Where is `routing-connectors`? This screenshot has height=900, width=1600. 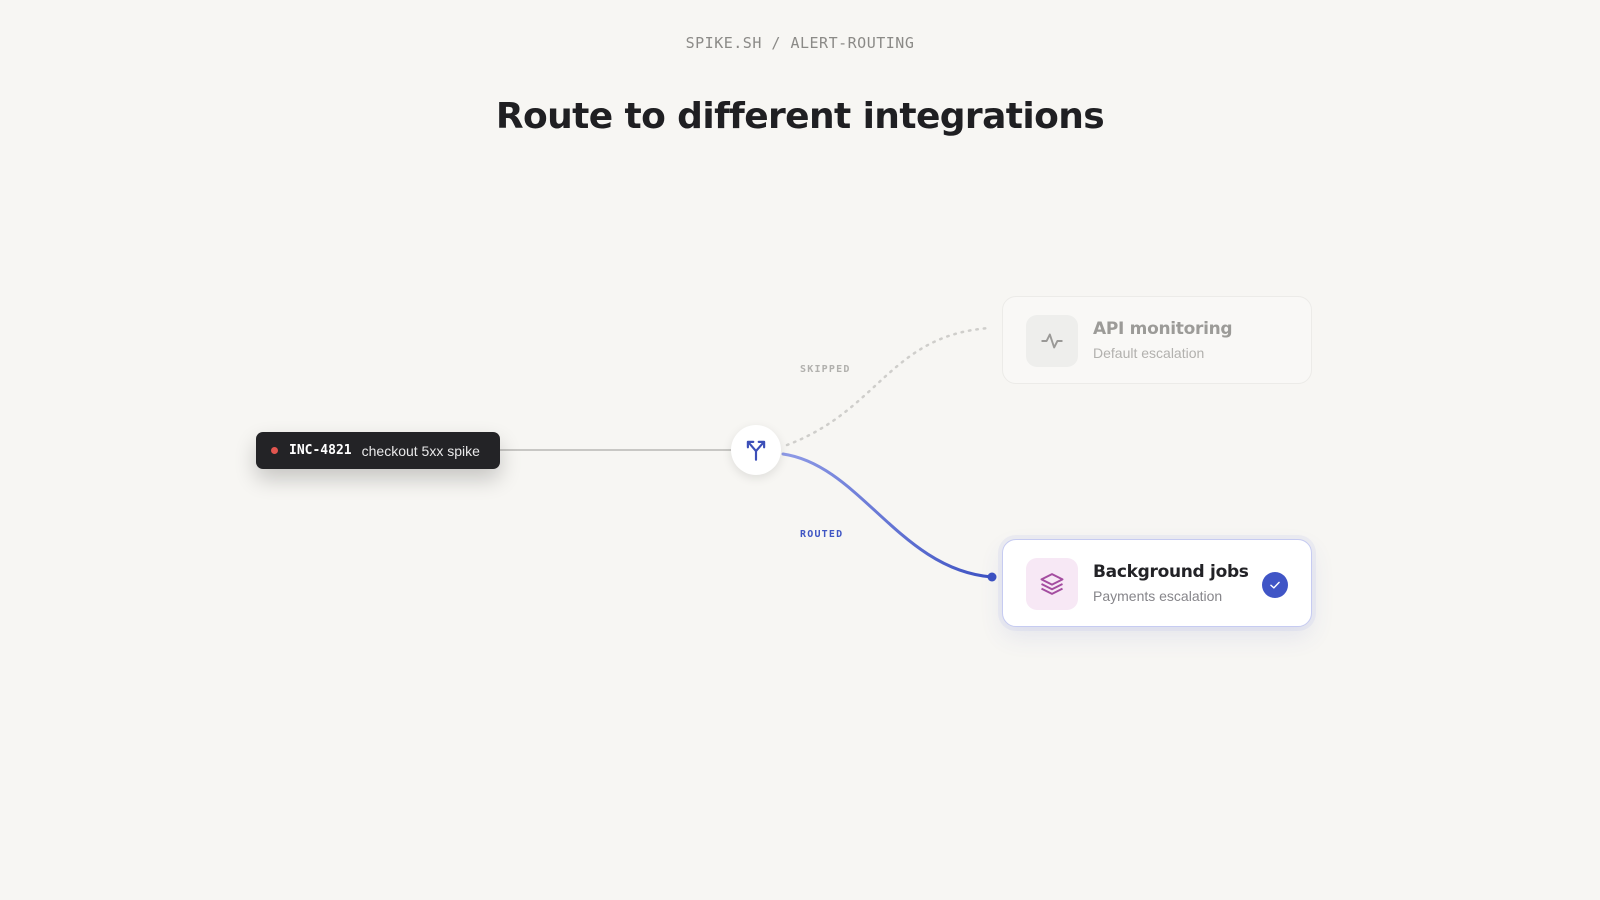
routing-connectors is located at coordinates (748, 454).